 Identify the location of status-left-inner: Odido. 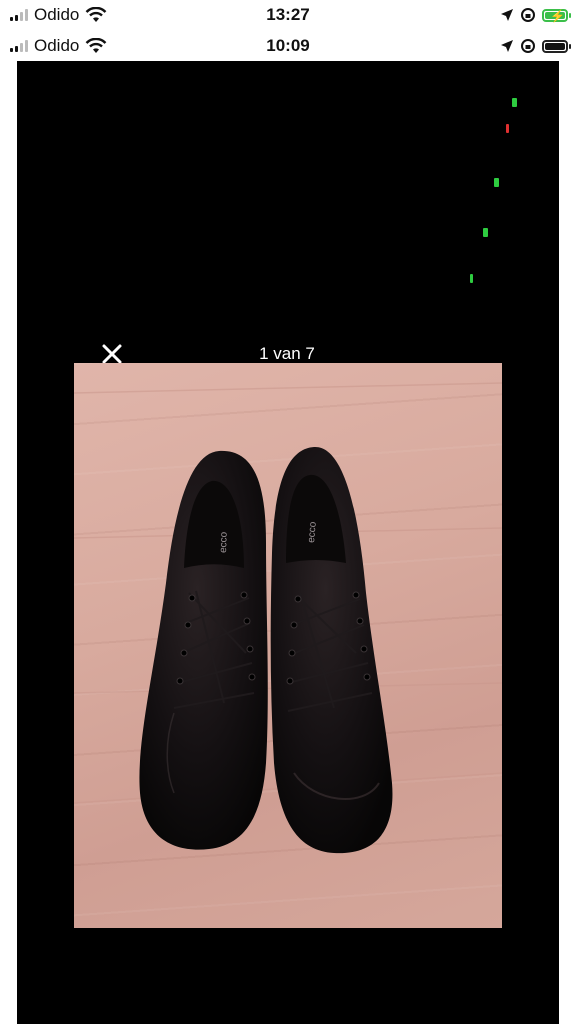
(58, 46).